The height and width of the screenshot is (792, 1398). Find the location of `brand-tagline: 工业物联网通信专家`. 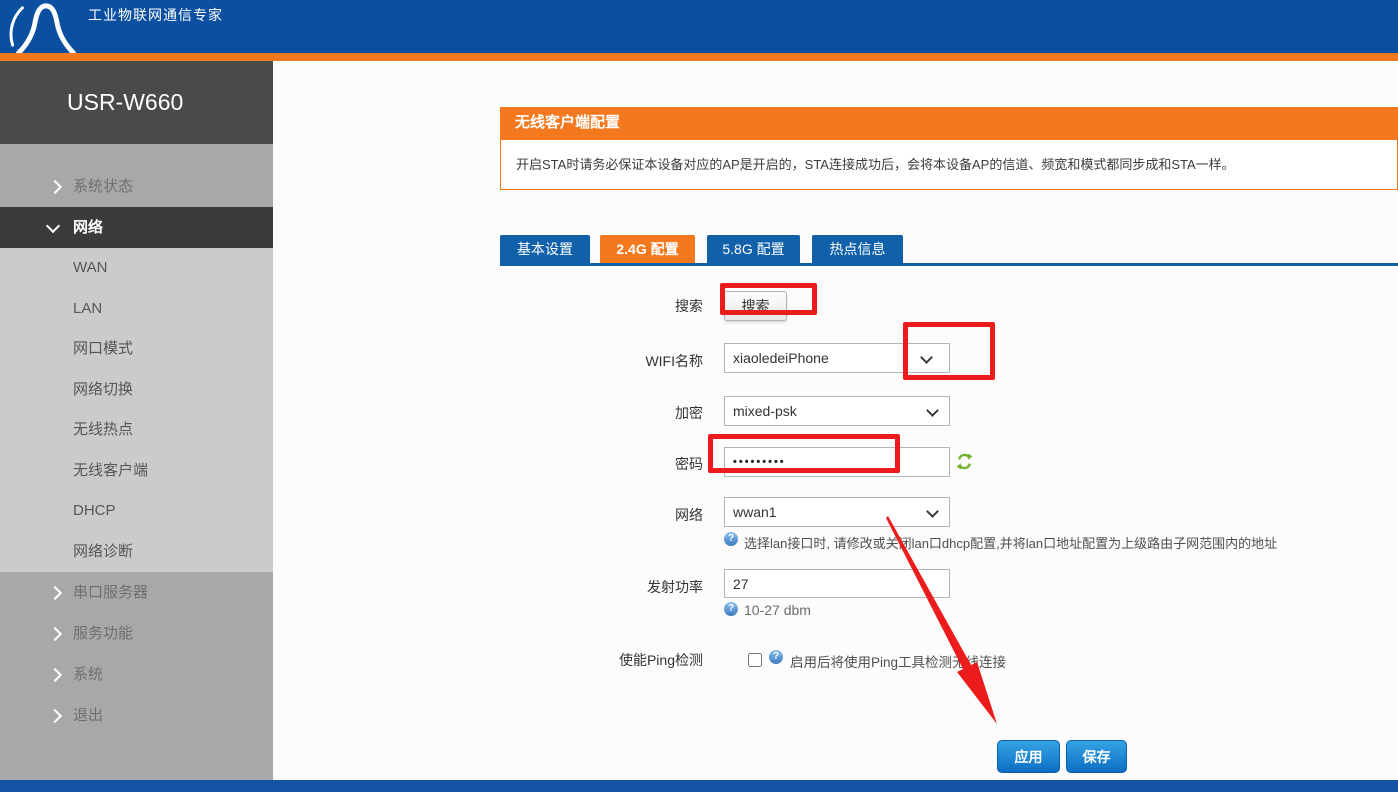

brand-tagline: 工业物联网通信专家 is located at coordinates (155, 15).